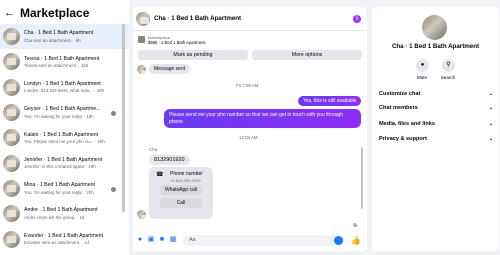 This screenshot has width=500, height=255. I want to click on info-icon: i, so click(357, 19).